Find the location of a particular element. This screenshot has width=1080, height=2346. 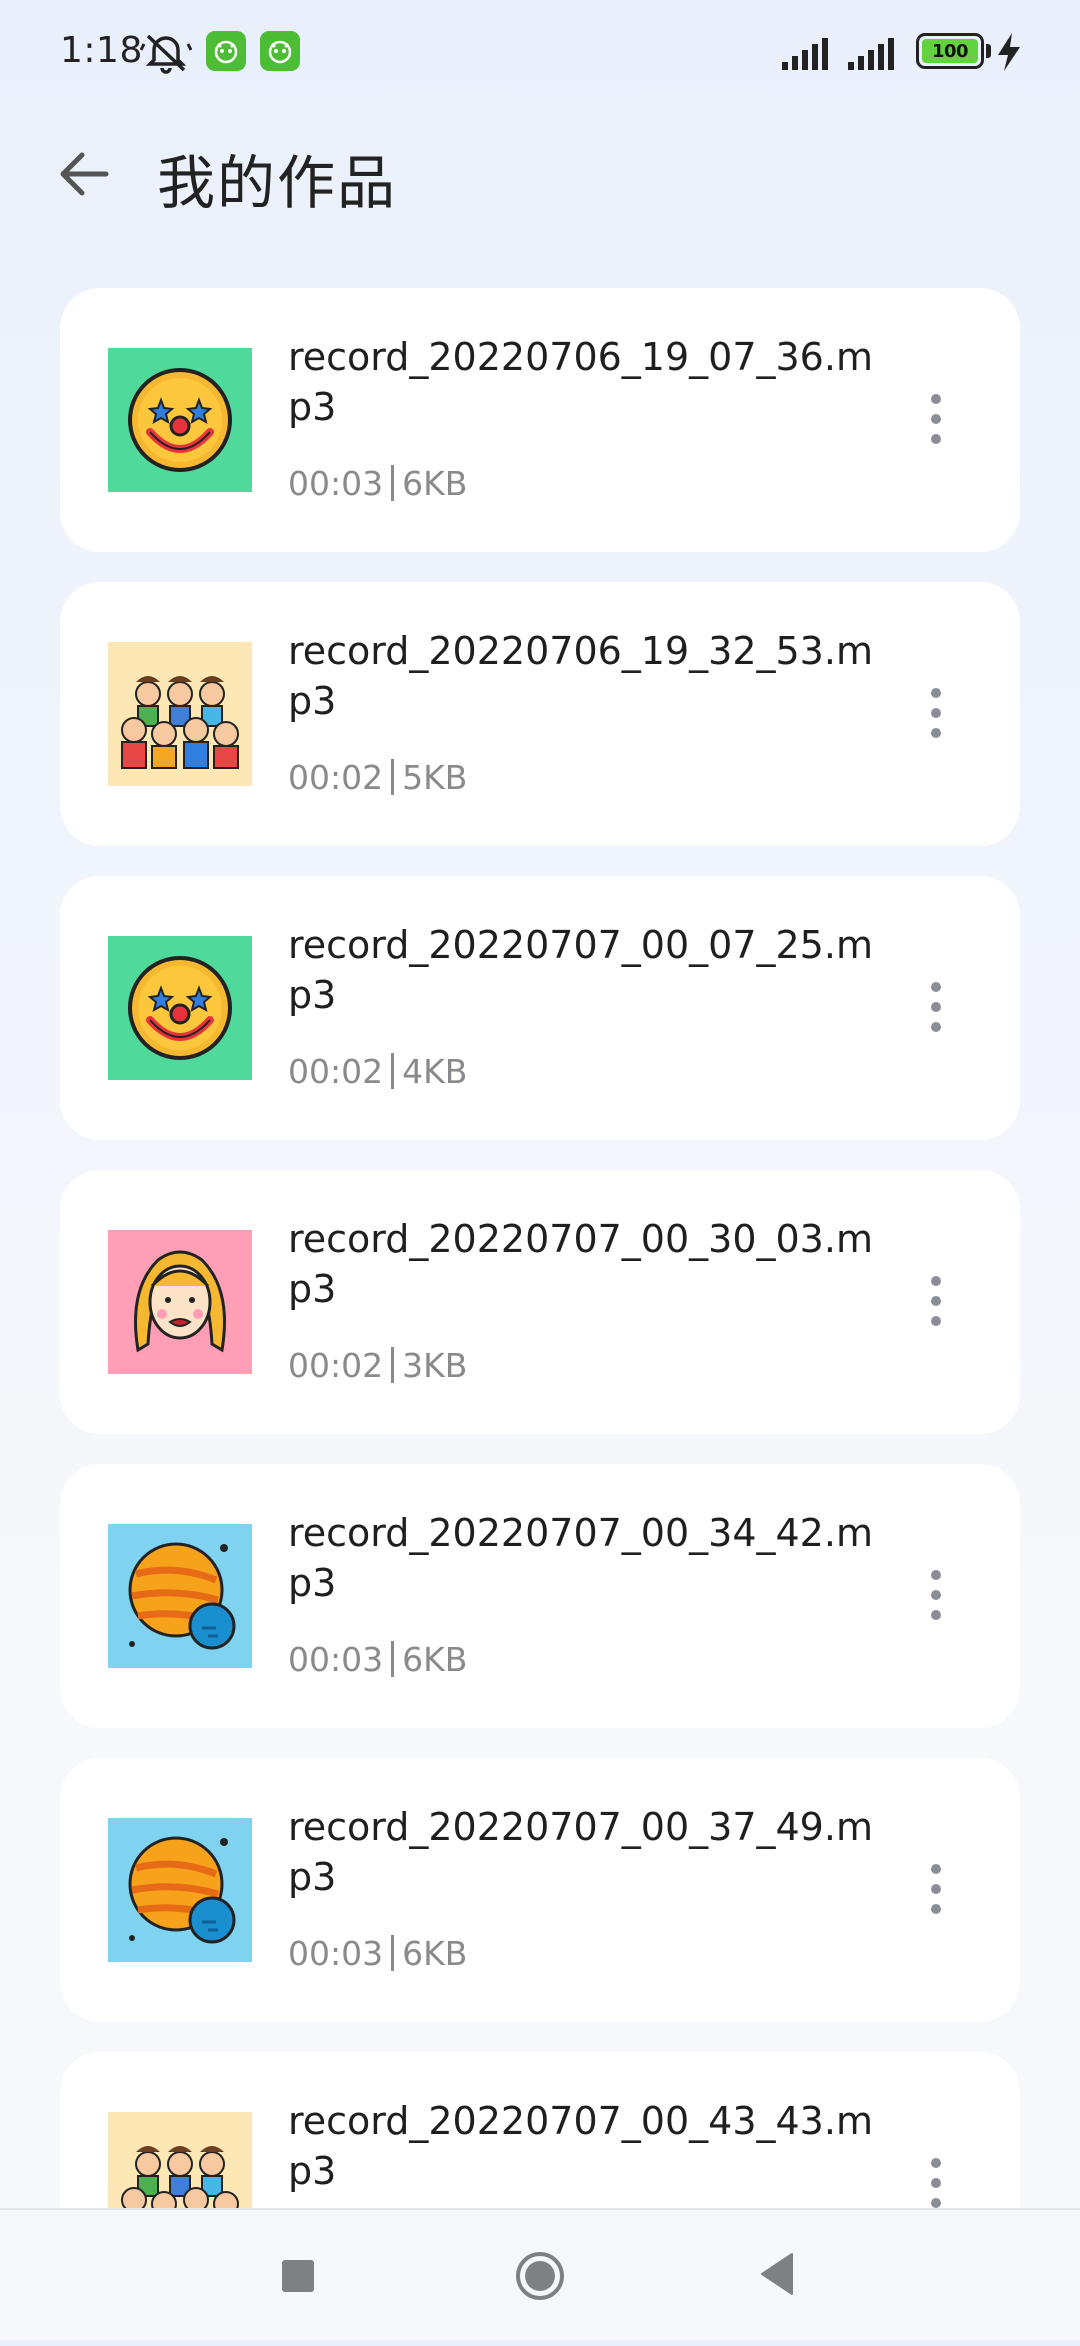

file-name: record_20220707_00_30_03.mp3 is located at coordinates (580, 1264).